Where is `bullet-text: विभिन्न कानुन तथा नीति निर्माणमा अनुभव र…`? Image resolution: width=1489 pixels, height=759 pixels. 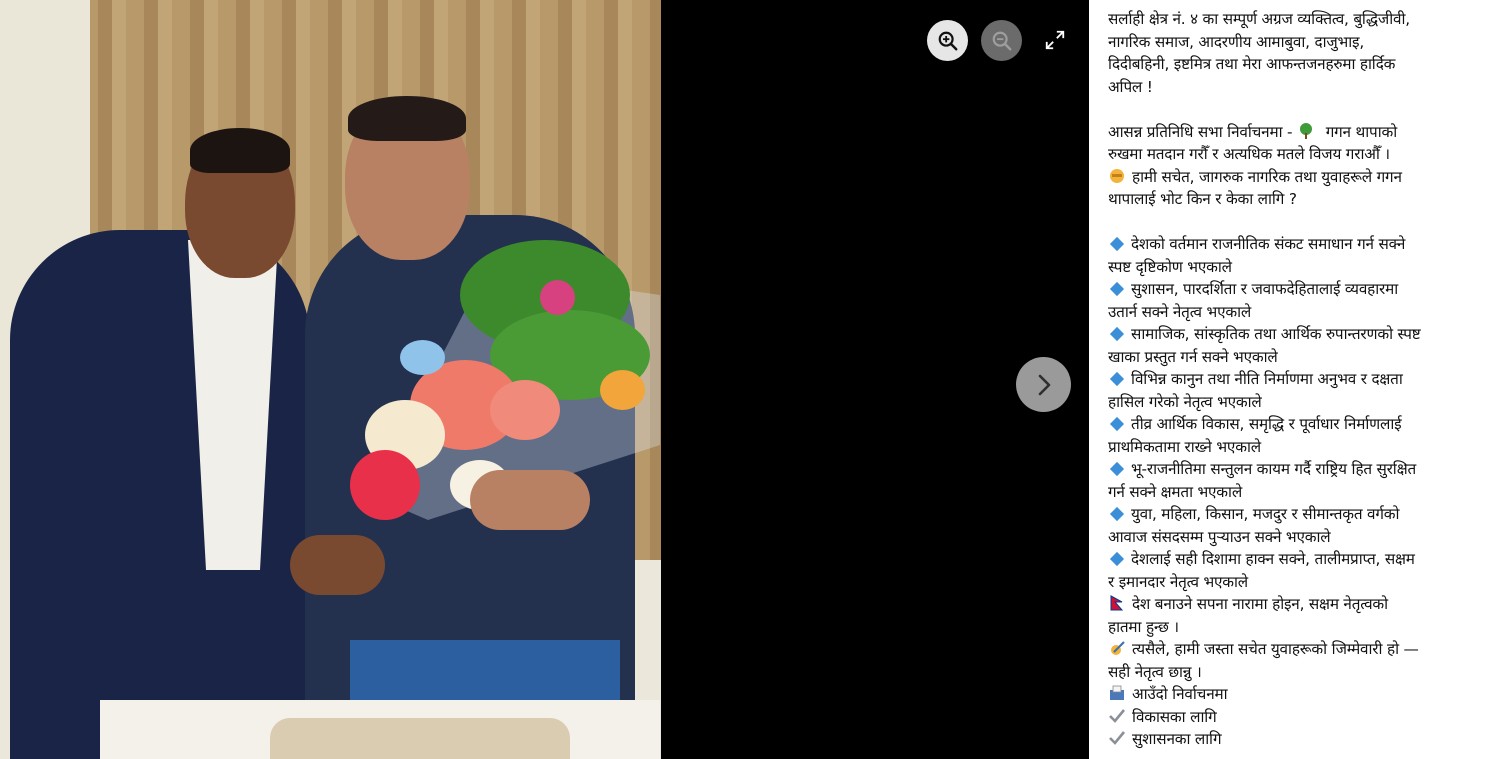
bullet-text: विभिन्न कानुन तथा नीति निर्माणमा अनुभव र… is located at coordinates (1267, 379).